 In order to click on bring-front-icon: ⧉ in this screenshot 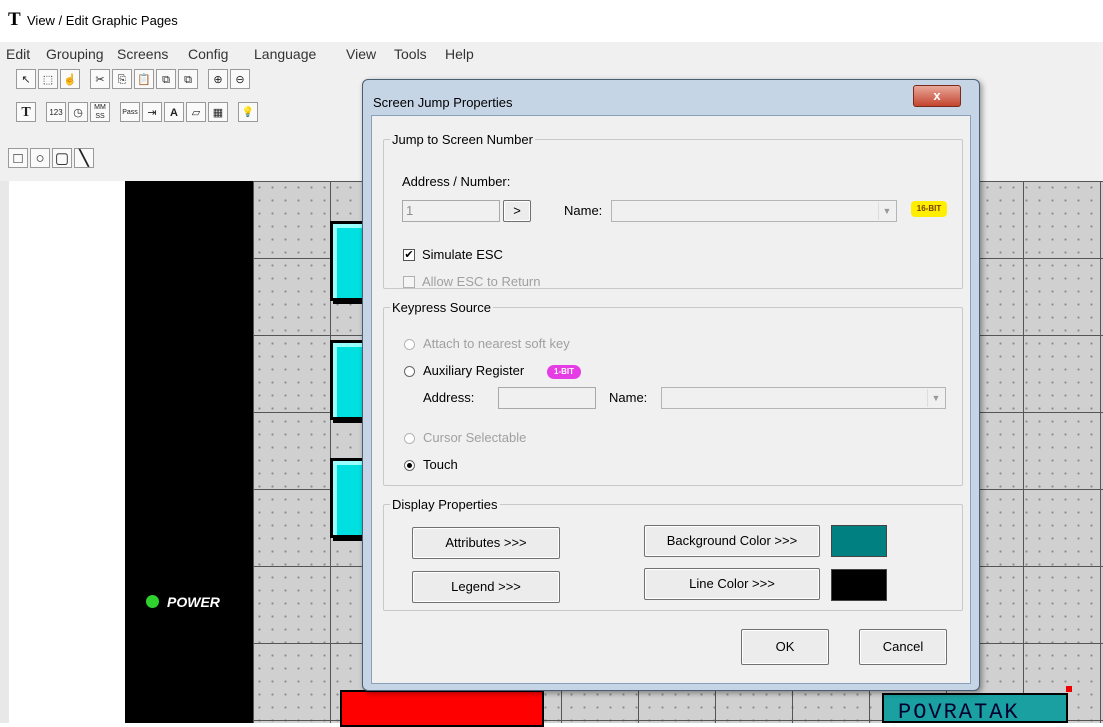, I will do `click(166, 79)`.